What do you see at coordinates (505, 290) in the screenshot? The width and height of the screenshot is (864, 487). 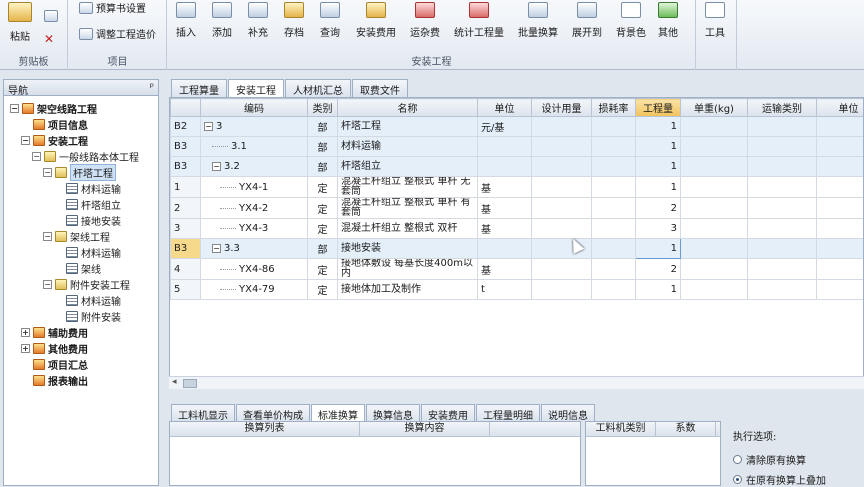 I see `unit-cell: t` at bounding box center [505, 290].